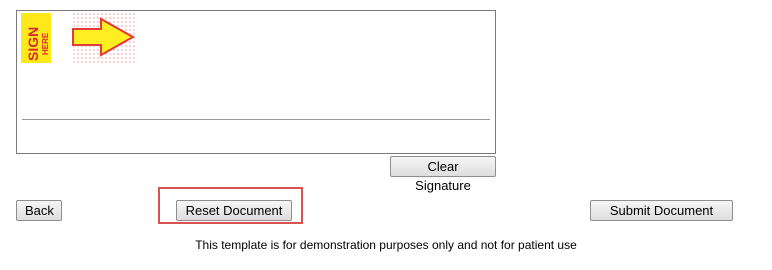  What do you see at coordinates (234, 210) in the screenshot?
I see `reset-document-button: Reset Document` at bounding box center [234, 210].